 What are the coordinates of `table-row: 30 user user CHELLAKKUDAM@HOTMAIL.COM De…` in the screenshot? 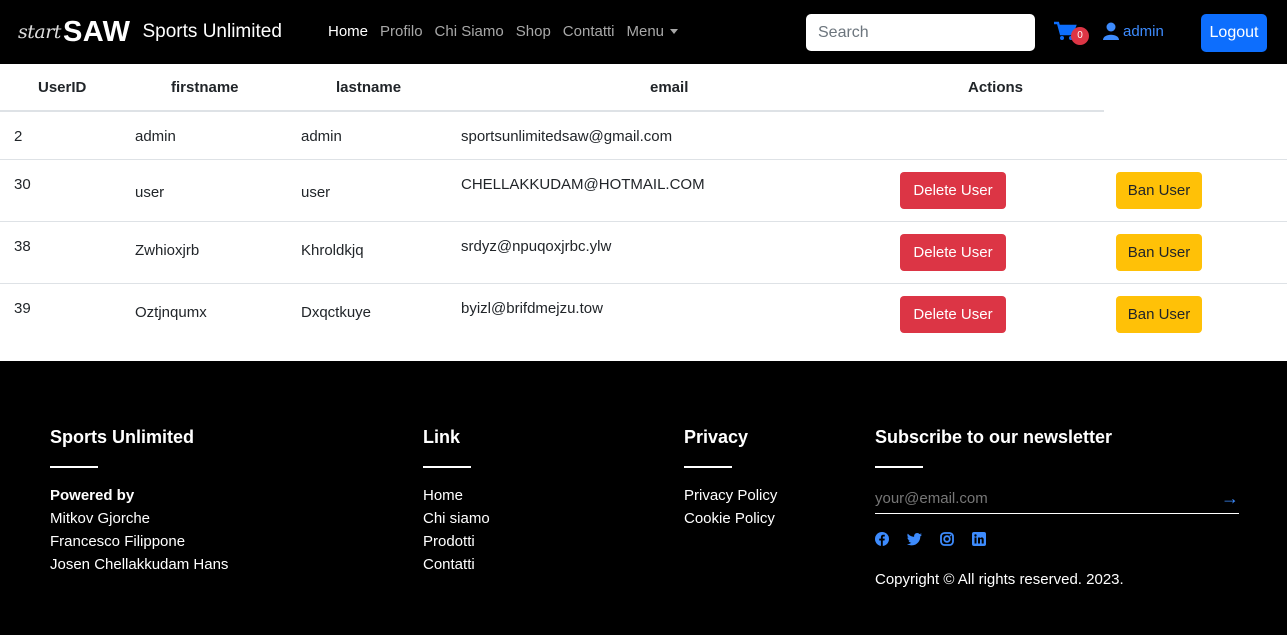 It's located at (643, 191).